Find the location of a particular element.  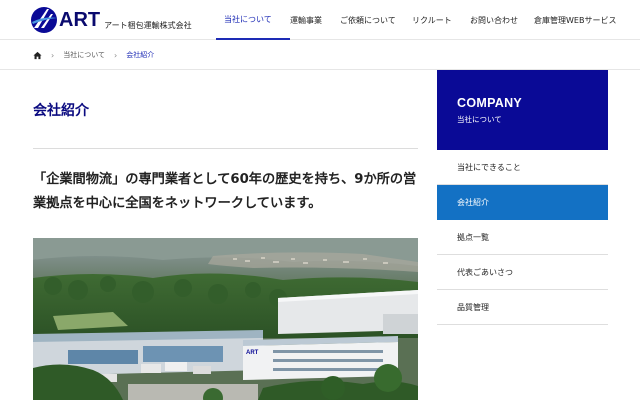

nav-item-recruit: リクルート is located at coordinates (441, 20).